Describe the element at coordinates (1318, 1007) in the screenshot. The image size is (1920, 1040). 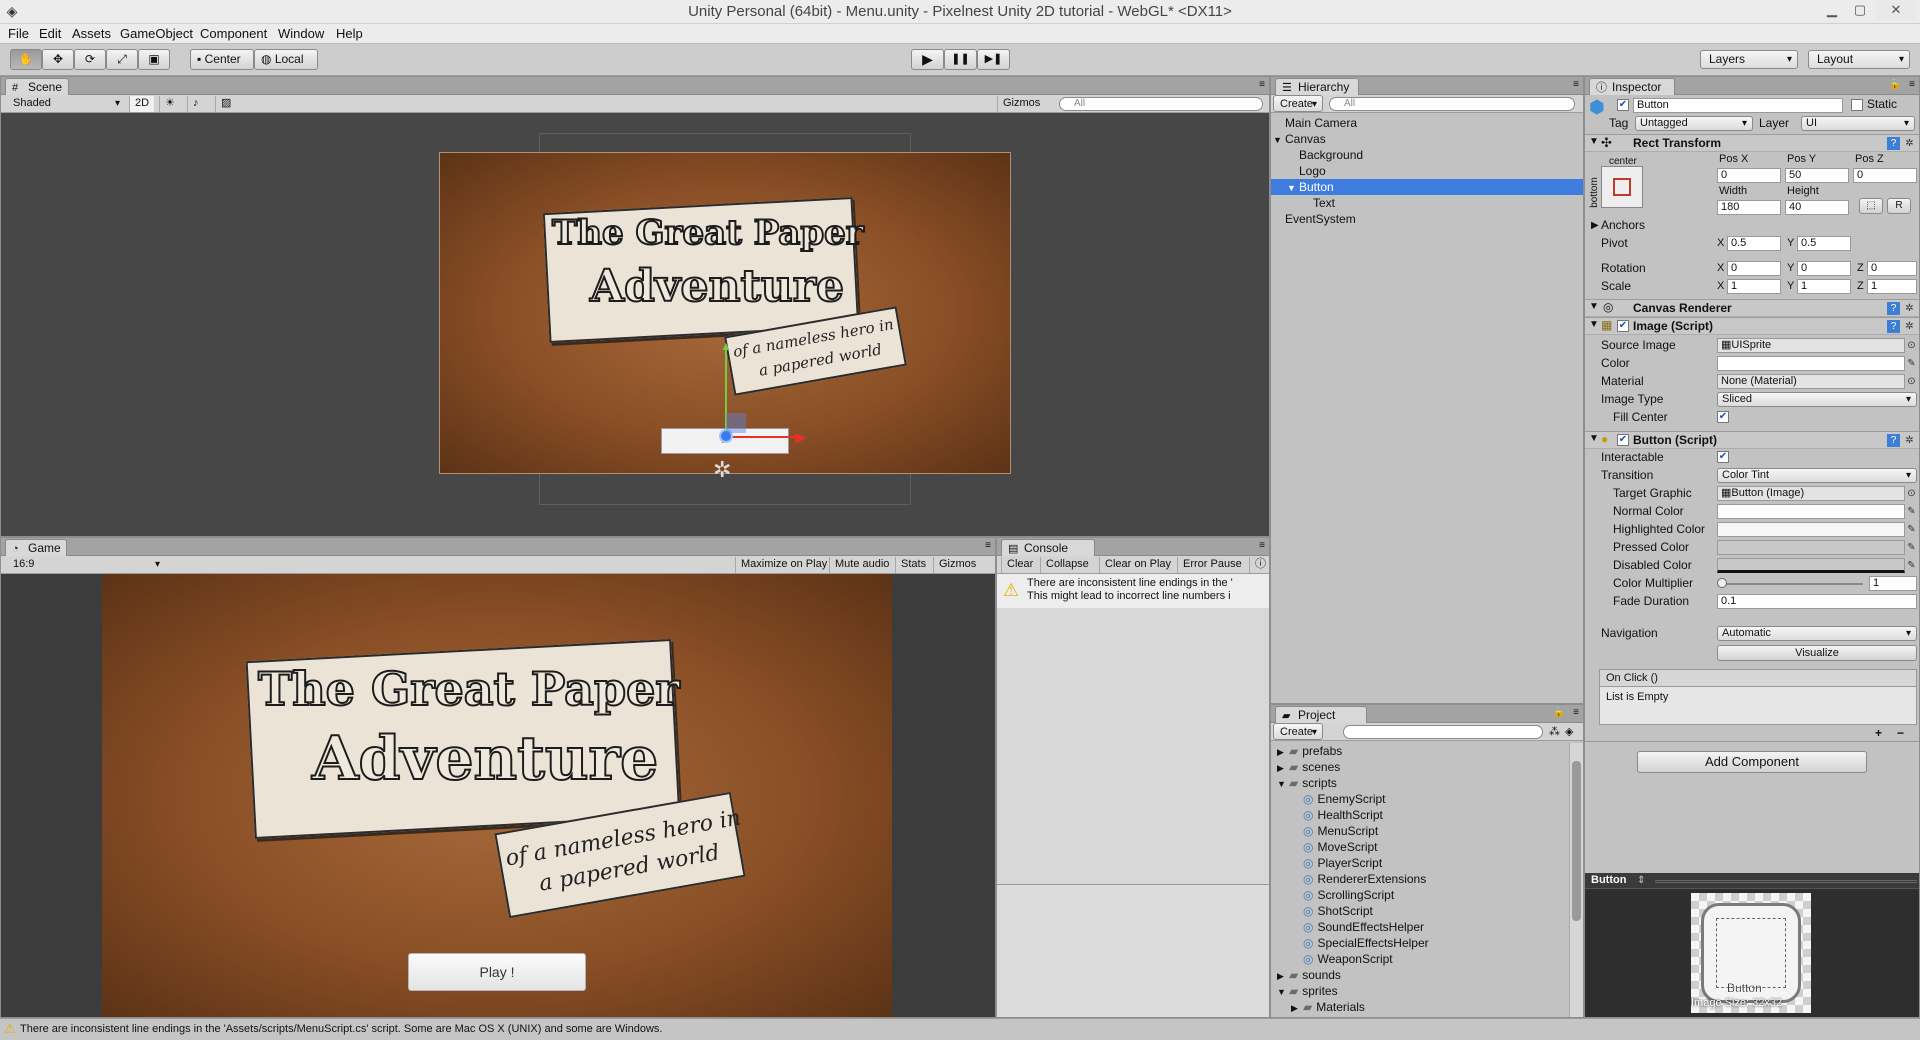
I see `project-item-materials: ▶ ▰ Materials` at that location.